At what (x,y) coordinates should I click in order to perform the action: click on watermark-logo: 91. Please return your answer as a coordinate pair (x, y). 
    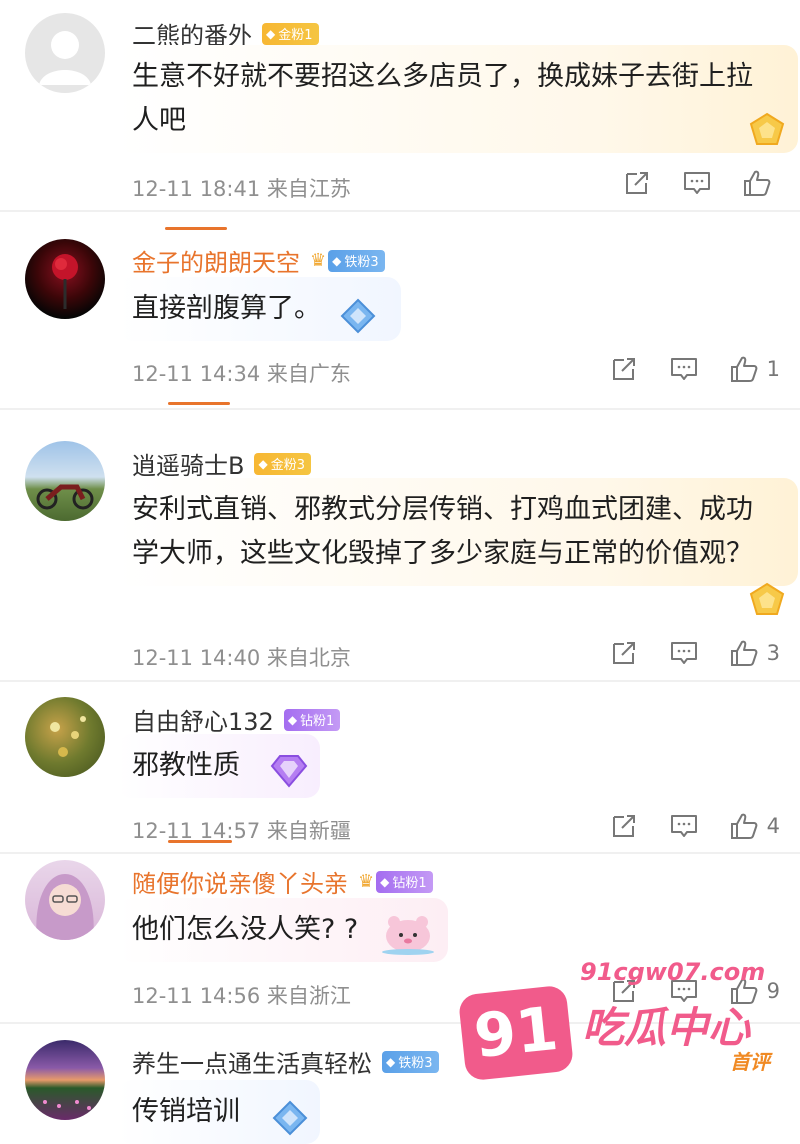
    Looking at the image, I should click on (516, 1033).